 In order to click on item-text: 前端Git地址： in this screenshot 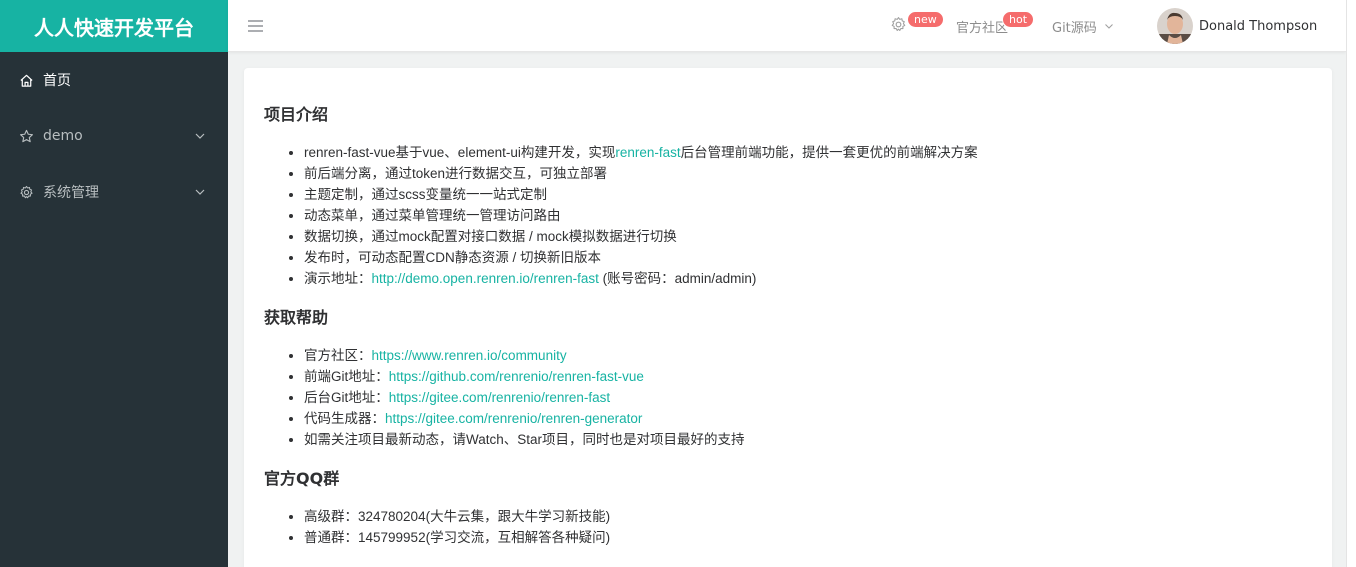, I will do `click(346, 376)`.